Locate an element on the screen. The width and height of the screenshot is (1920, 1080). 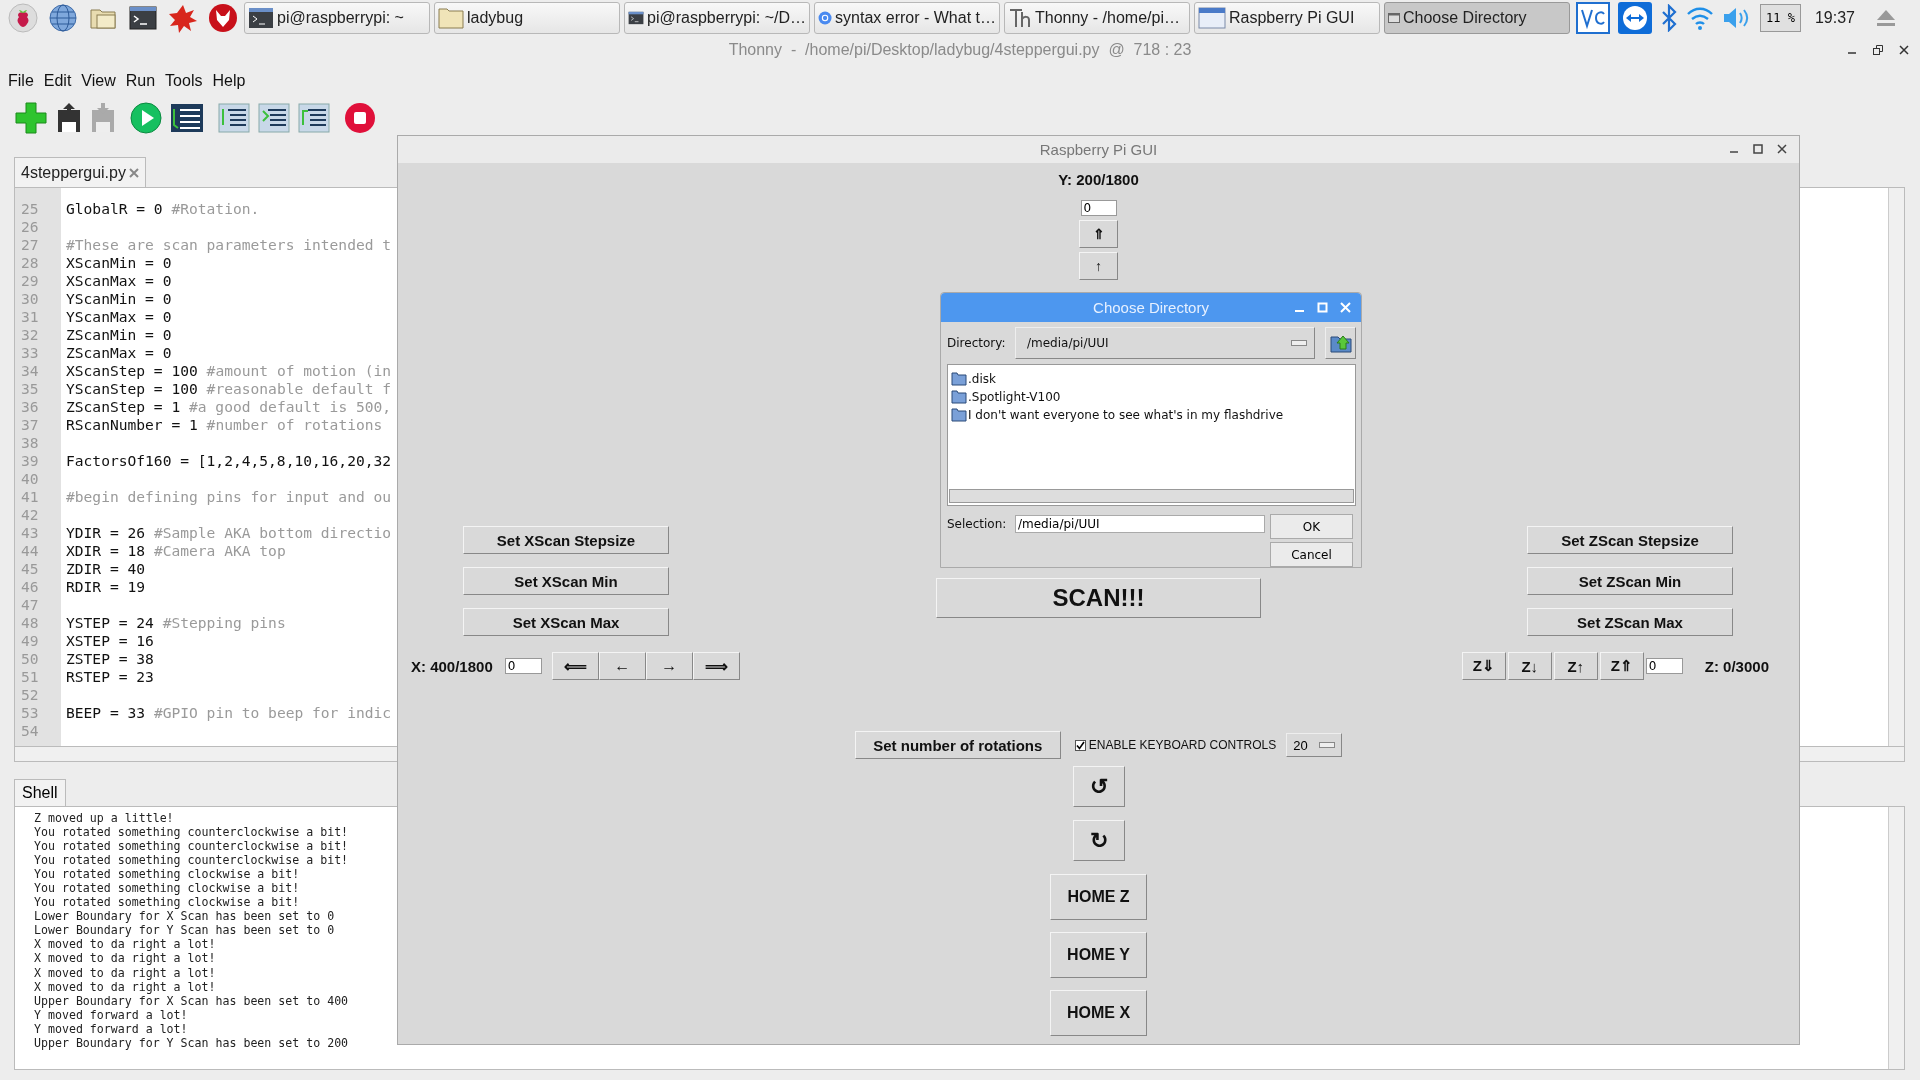
raspberry-icon is located at coordinates (23, 18).